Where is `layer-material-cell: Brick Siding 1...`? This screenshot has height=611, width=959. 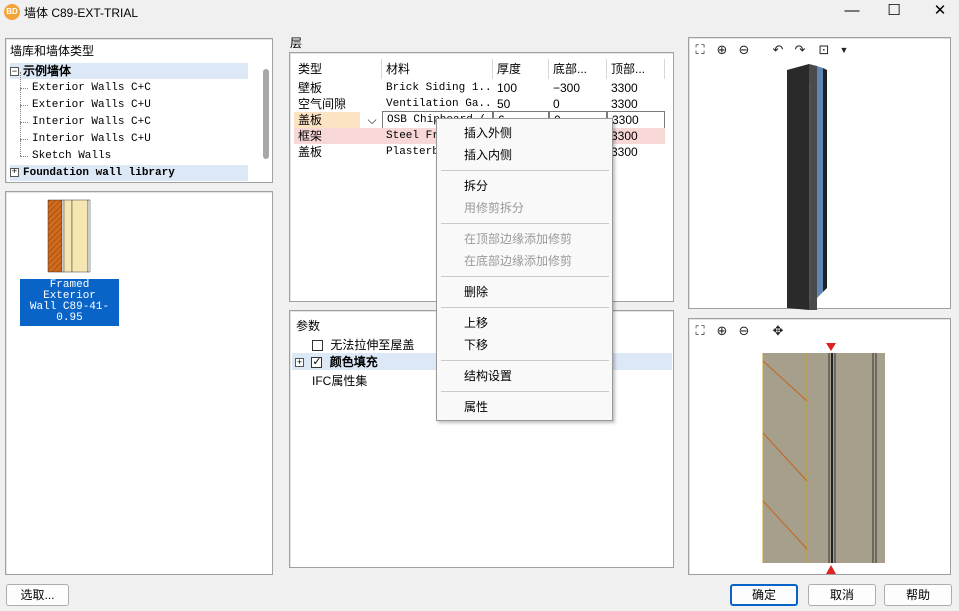 layer-material-cell: Brick Siding 1... is located at coordinates (437, 88).